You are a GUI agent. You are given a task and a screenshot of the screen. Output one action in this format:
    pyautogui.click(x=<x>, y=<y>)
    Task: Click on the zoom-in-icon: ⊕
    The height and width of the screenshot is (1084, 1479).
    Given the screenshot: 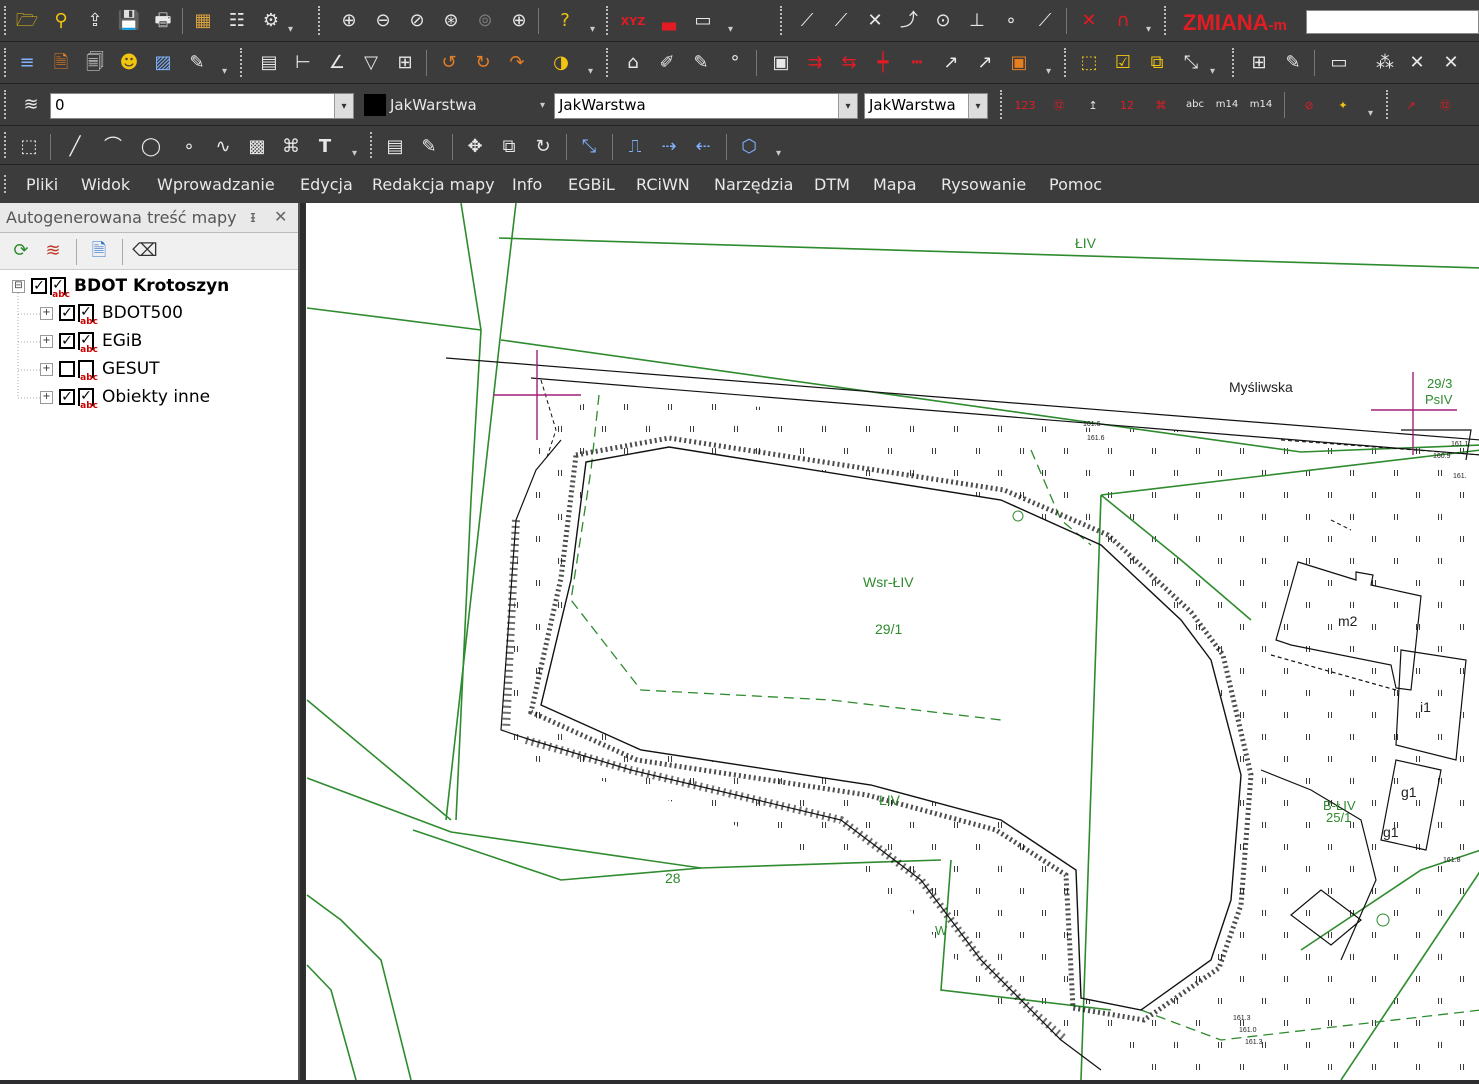 What is the action you would take?
    pyautogui.click(x=349, y=21)
    